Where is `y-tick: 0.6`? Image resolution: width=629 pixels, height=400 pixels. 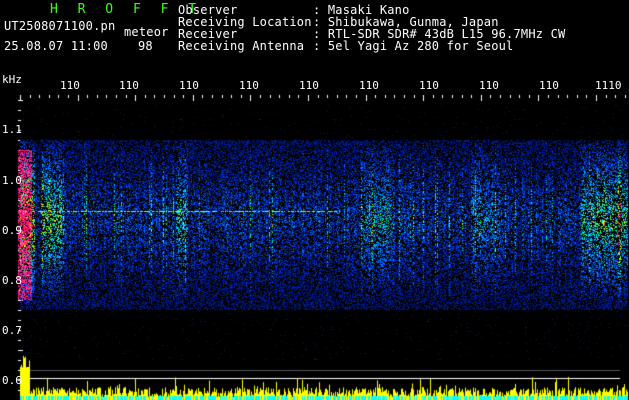
y-tick: 0.6 is located at coordinates (12, 380).